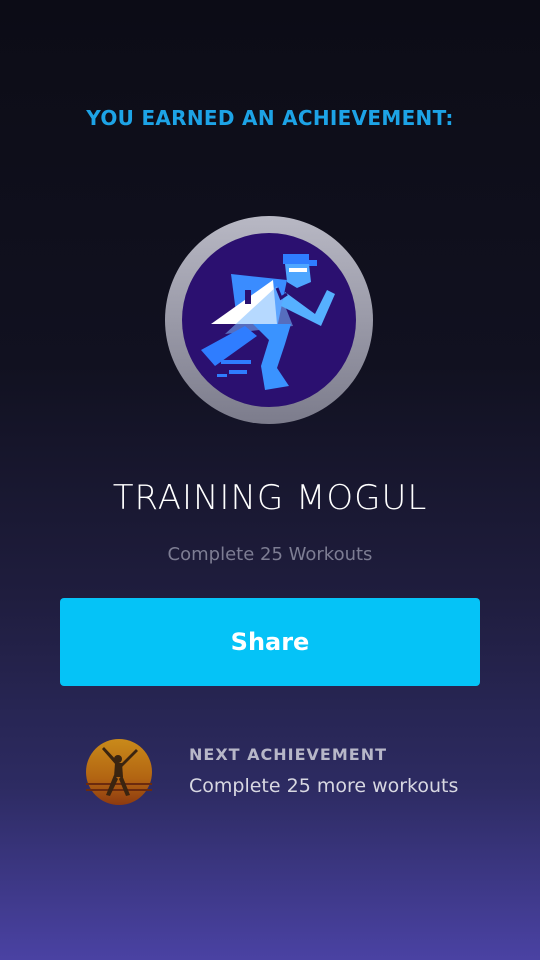  What do you see at coordinates (270, 642) in the screenshot?
I see `share-button: Share` at bounding box center [270, 642].